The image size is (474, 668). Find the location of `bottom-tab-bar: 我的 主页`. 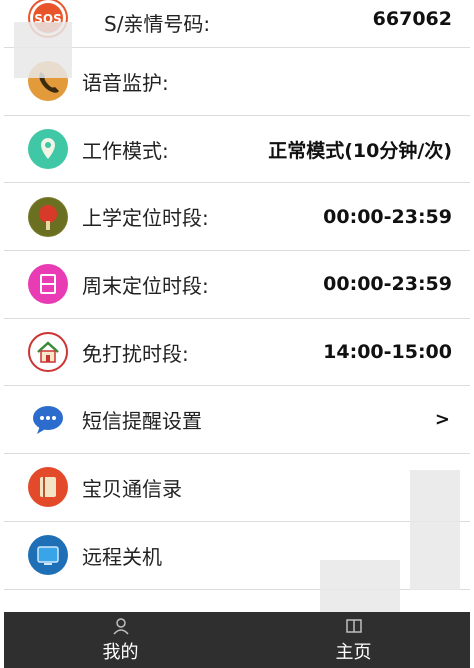

bottom-tab-bar: 我的 主页 is located at coordinates (237, 640).